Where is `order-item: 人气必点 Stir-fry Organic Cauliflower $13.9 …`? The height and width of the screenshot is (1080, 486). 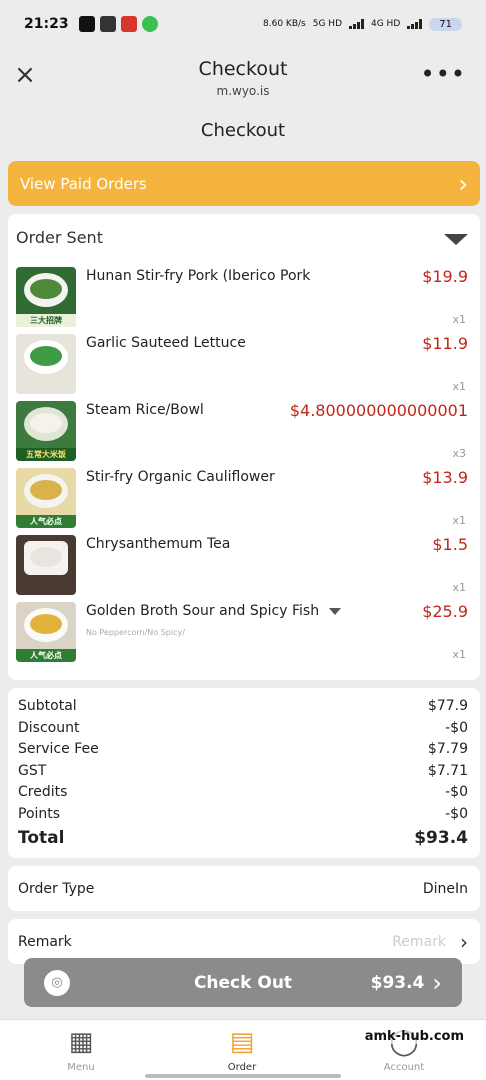
order-item: 人气必点 Stir-fry Organic Cauliflower $13.9 … is located at coordinates (244, 501).